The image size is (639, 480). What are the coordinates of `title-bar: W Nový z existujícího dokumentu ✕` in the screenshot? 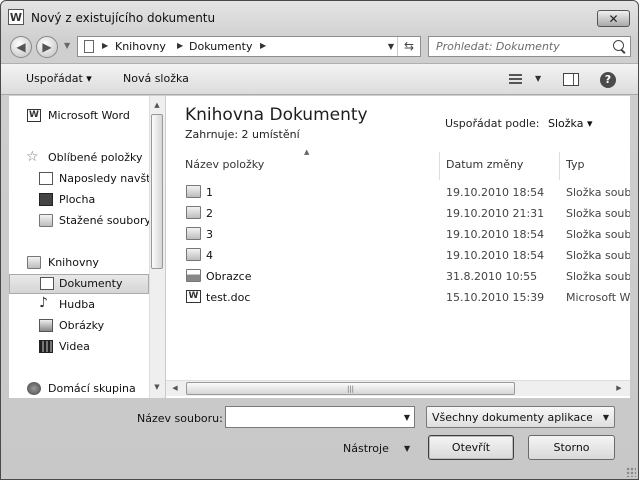 It's located at (319, 18).